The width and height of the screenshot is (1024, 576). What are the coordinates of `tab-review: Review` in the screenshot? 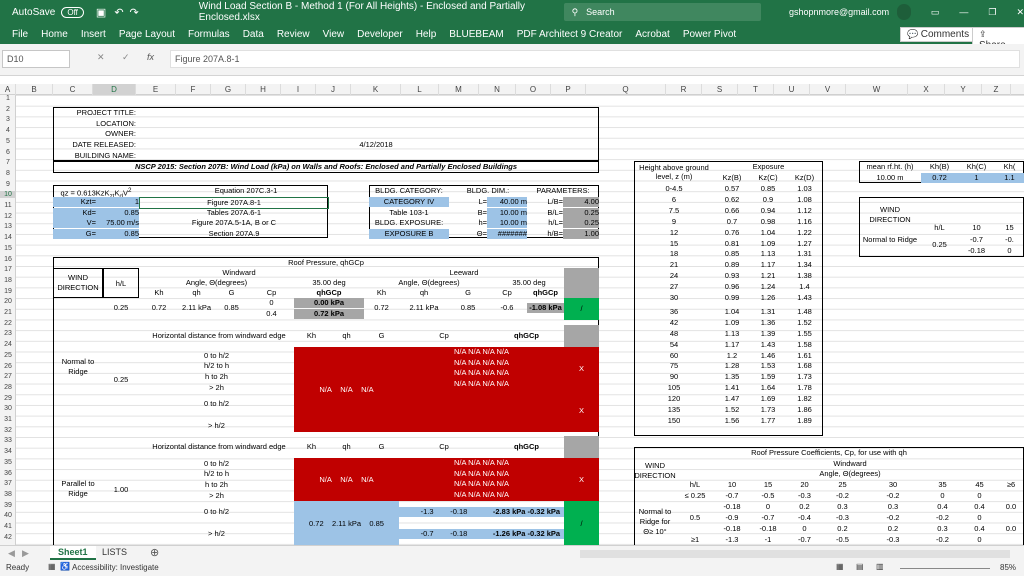 It's located at (293, 34).